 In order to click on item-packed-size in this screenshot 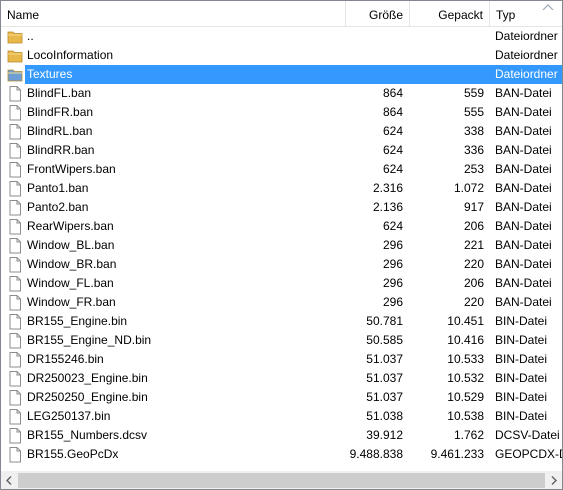, I will do `click(447, 74)`.